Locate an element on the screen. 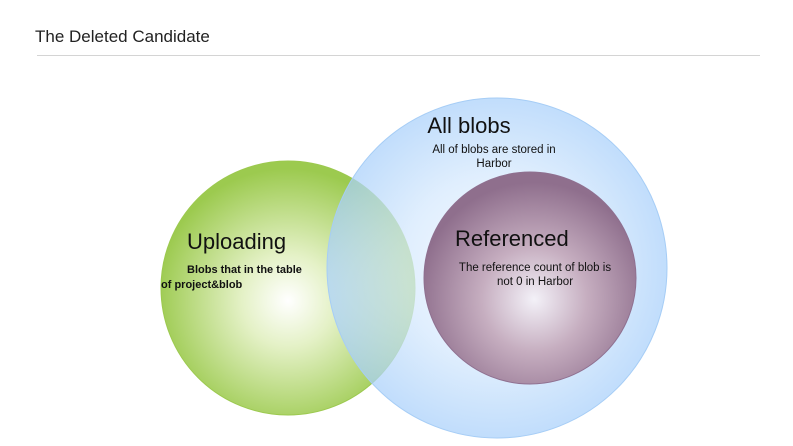  uploading-desc-line2: of project&blob is located at coordinates (202, 285).